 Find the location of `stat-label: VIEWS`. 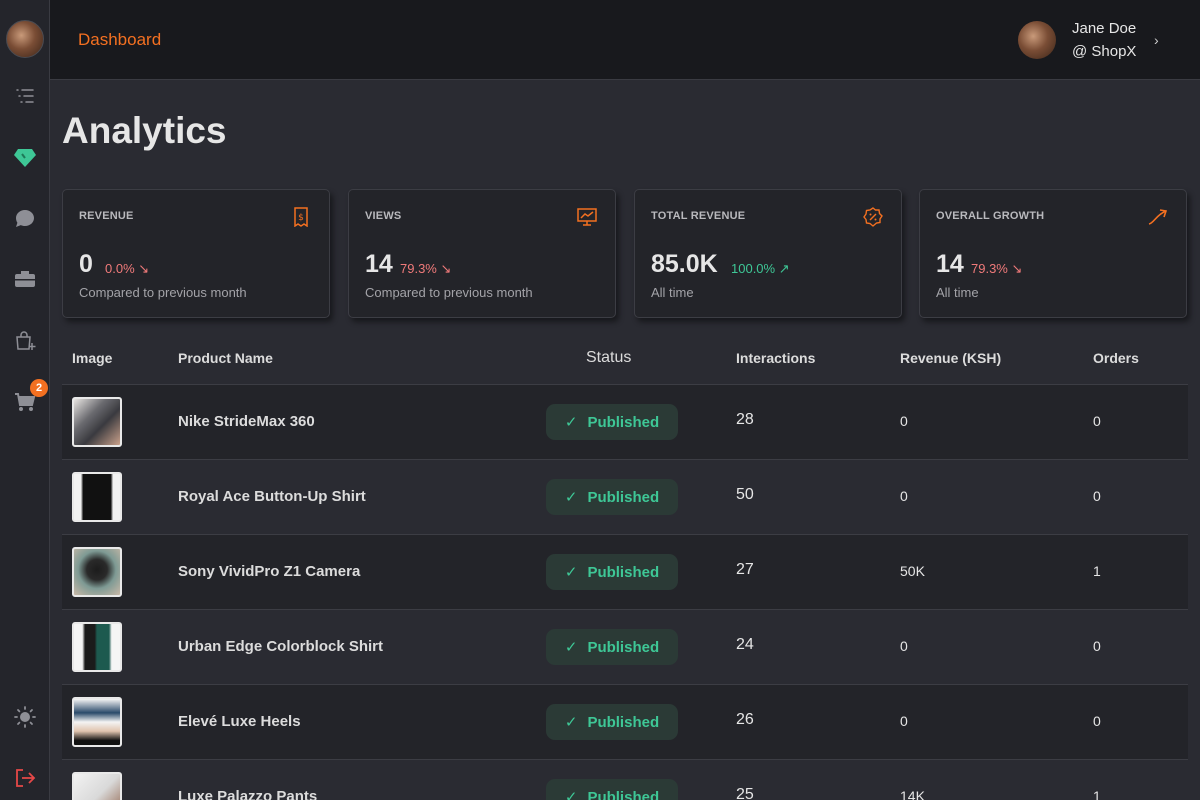

stat-label: VIEWS is located at coordinates (383, 216).